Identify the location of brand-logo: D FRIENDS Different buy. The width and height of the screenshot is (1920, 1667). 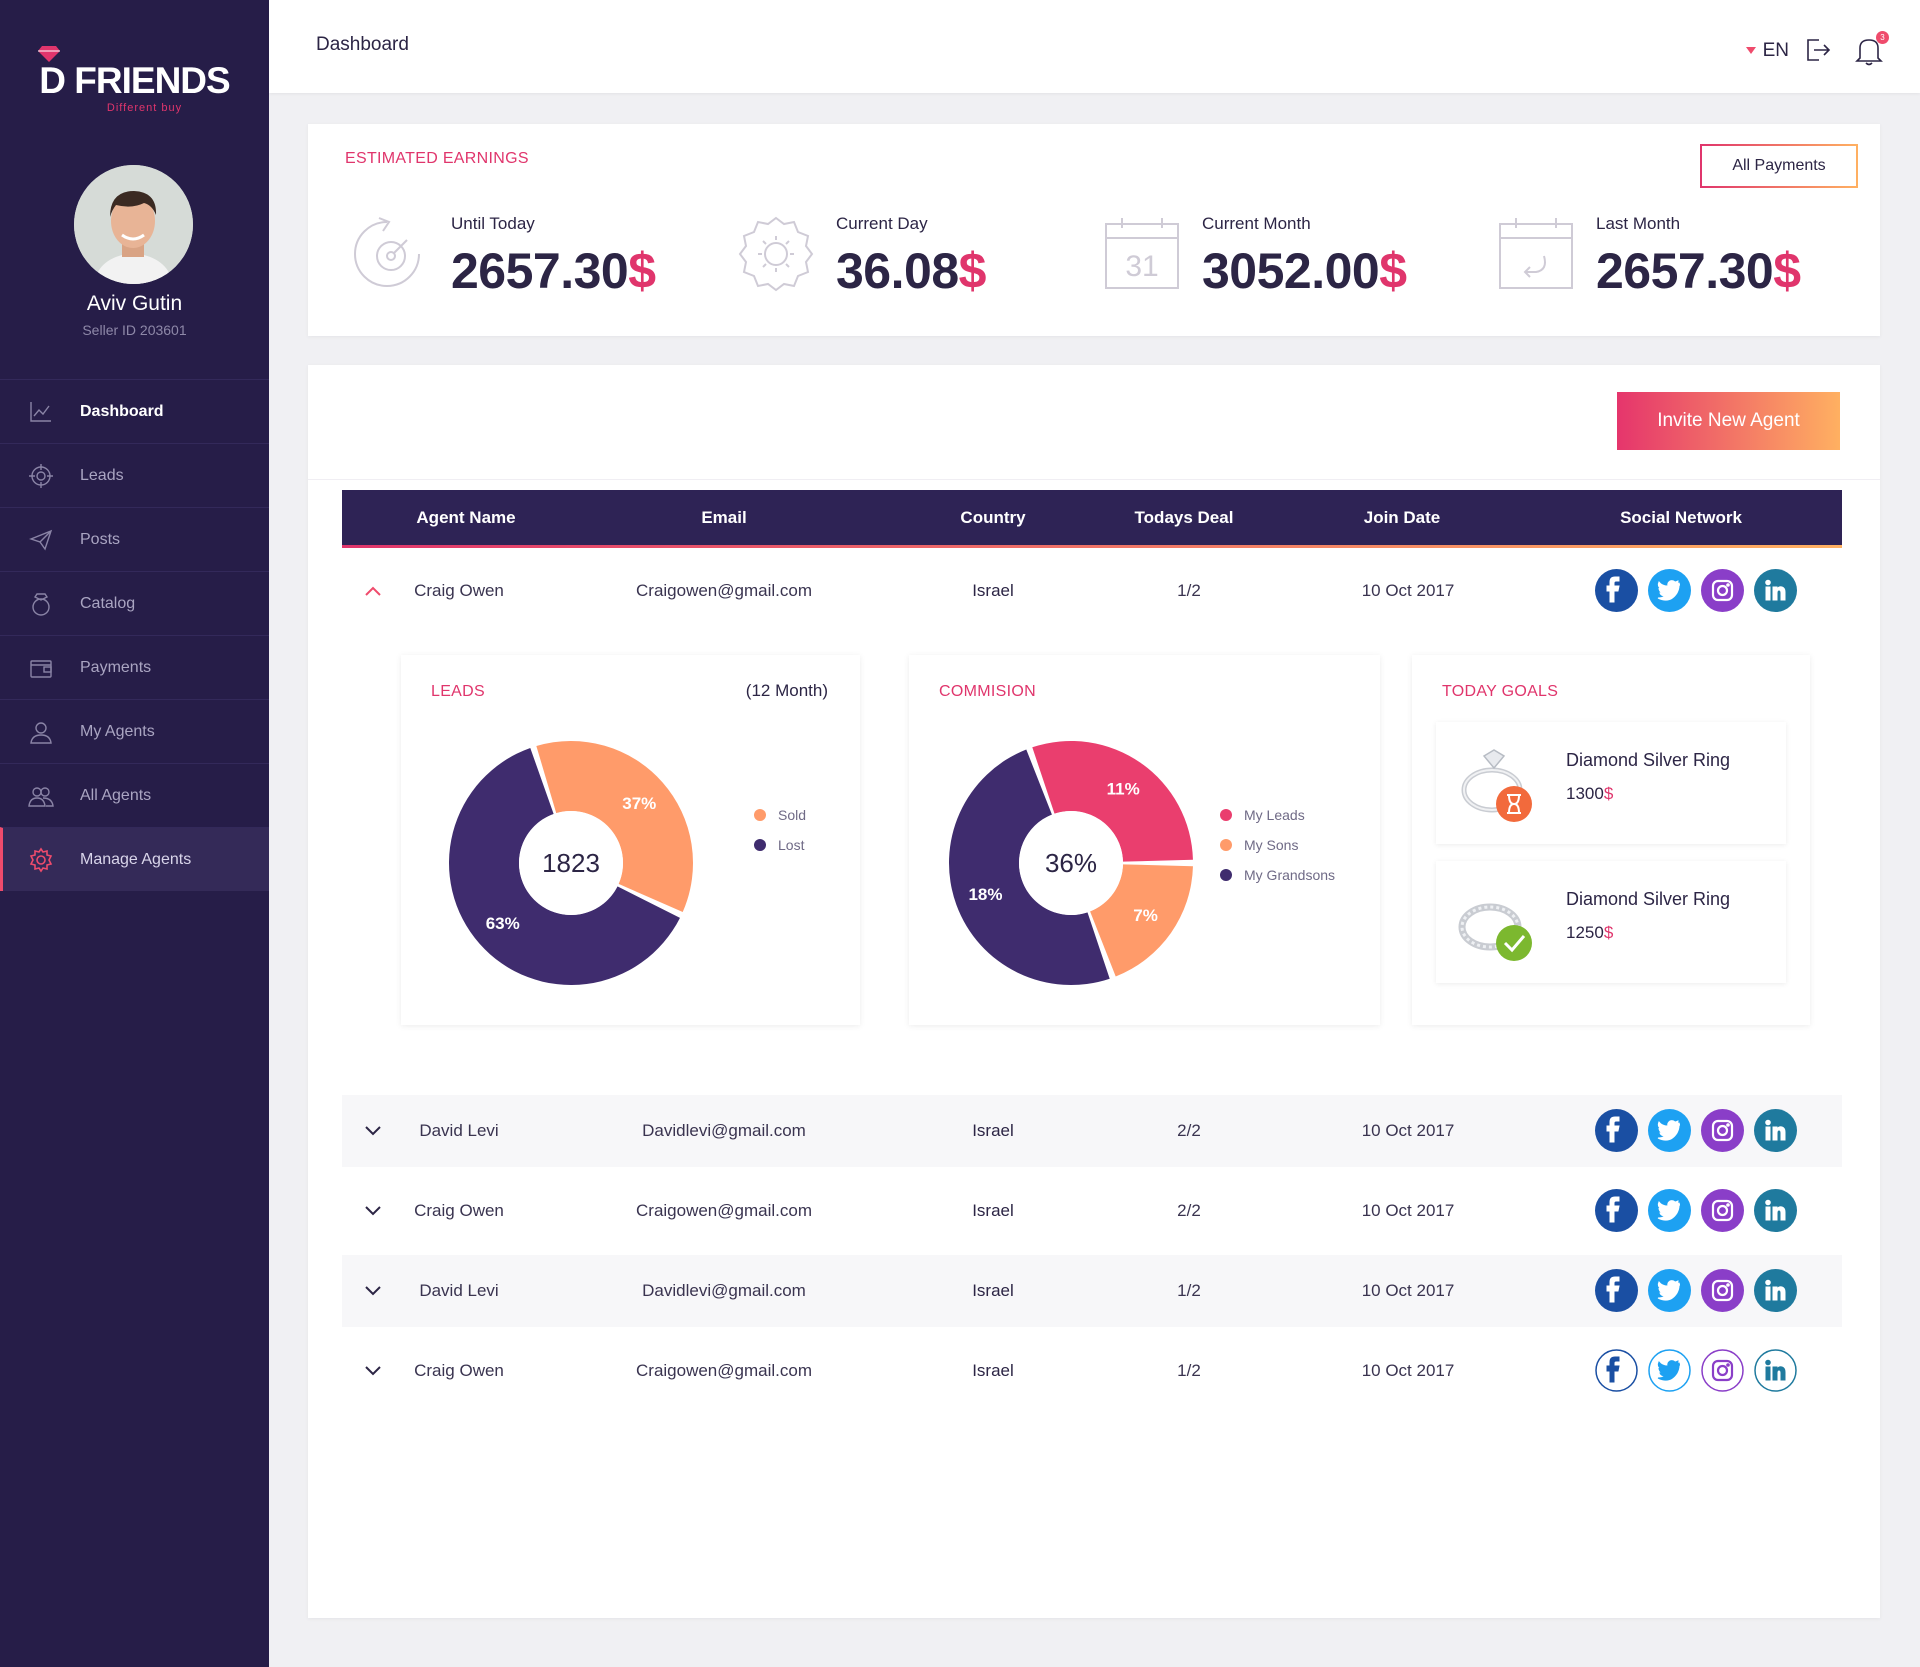
(134, 77).